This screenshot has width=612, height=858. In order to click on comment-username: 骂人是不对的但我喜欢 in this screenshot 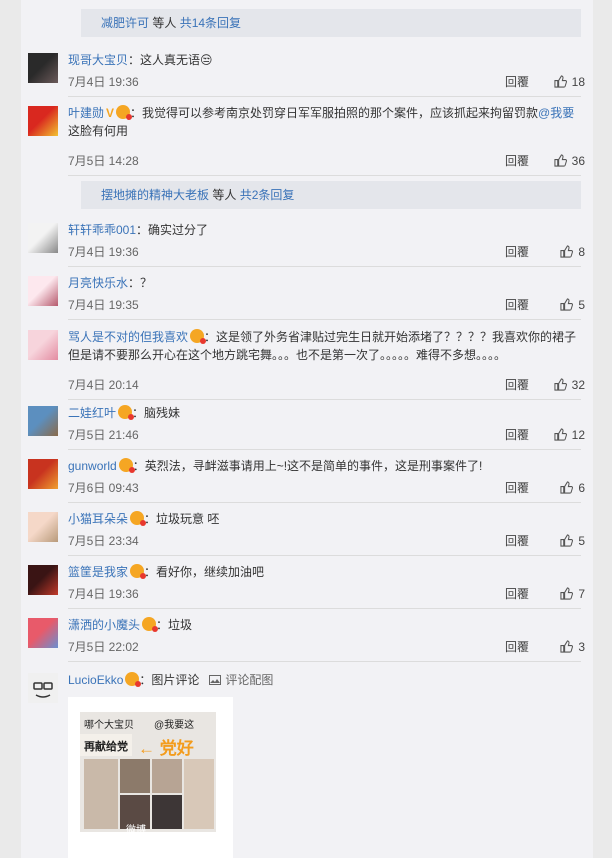, I will do `click(128, 337)`.